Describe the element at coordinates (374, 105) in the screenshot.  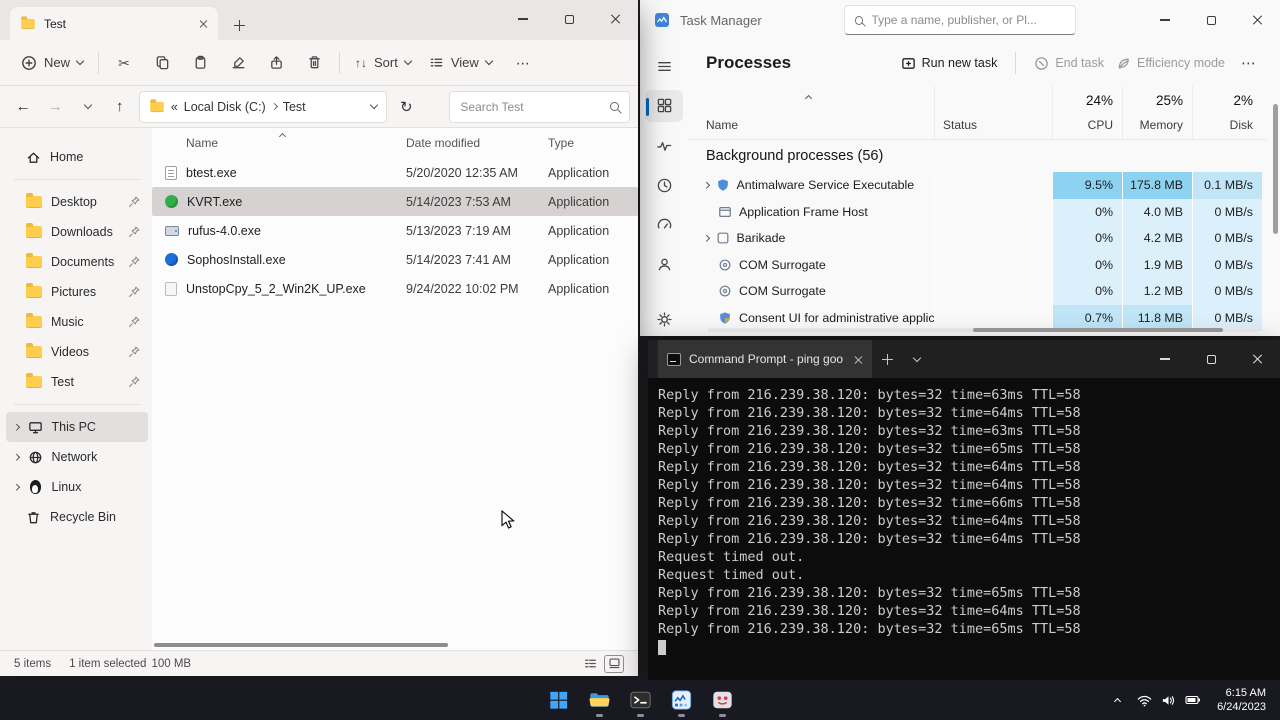
I see `chevron-down-icon` at that location.